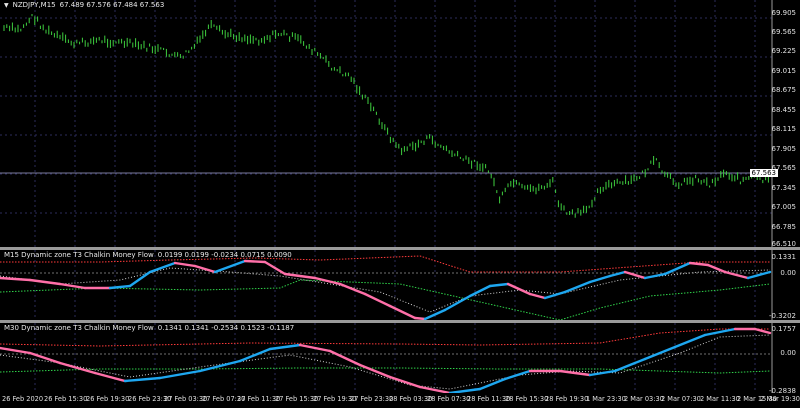 This screenshot has width=800, height=408. I want to click on m15-scale-mid: 0.00, so click(788, 273).